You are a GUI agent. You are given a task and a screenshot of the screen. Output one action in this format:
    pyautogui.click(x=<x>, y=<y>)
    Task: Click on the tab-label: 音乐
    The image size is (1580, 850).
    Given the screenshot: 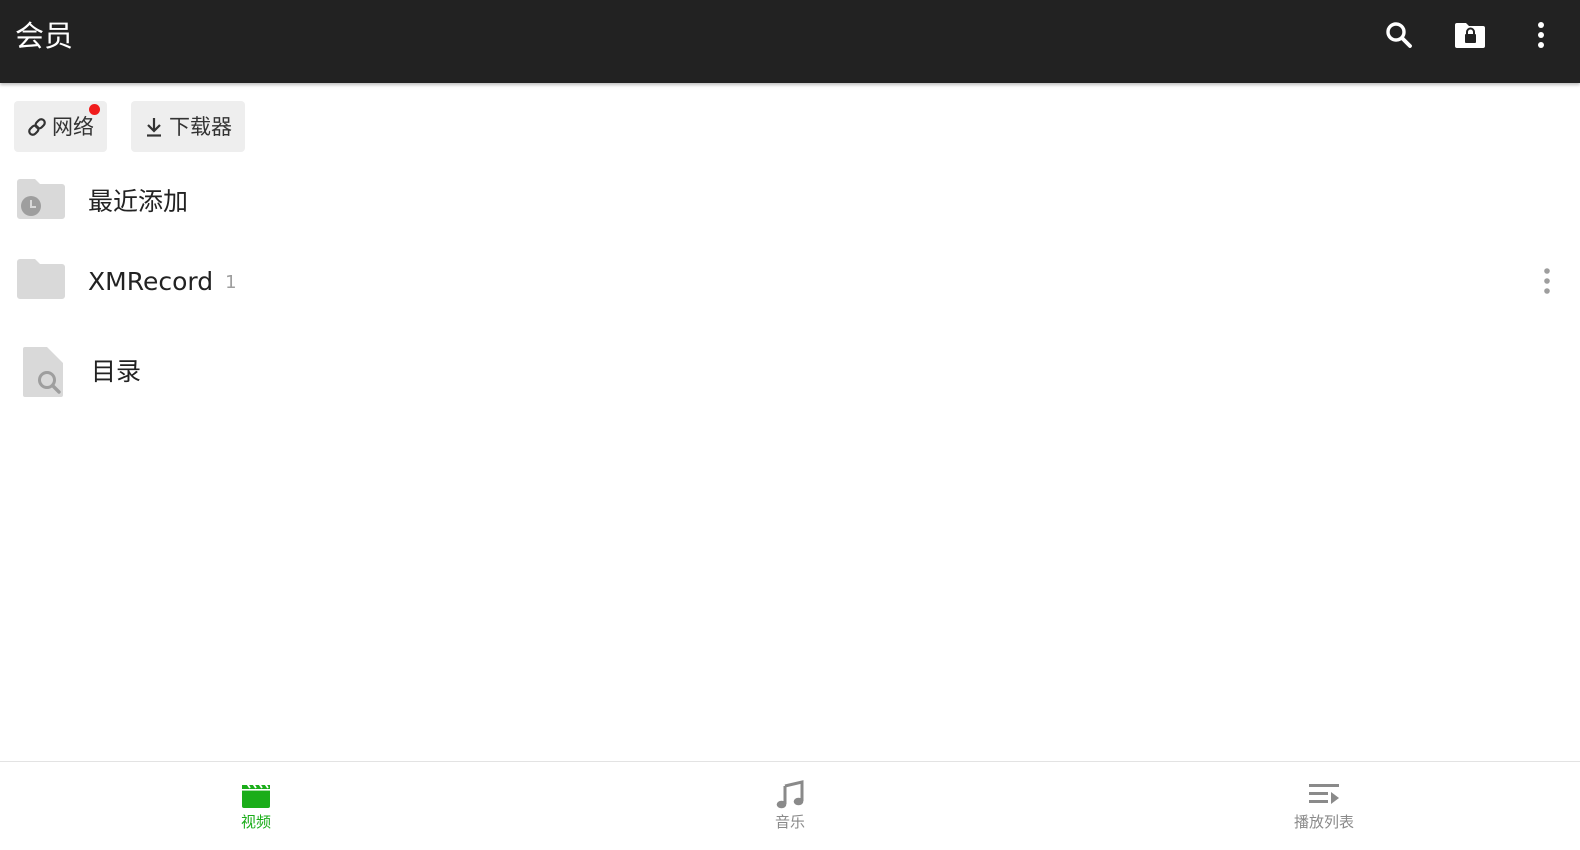 What is the action you would take?
    pyautogui.click(x=789, y=822)
    